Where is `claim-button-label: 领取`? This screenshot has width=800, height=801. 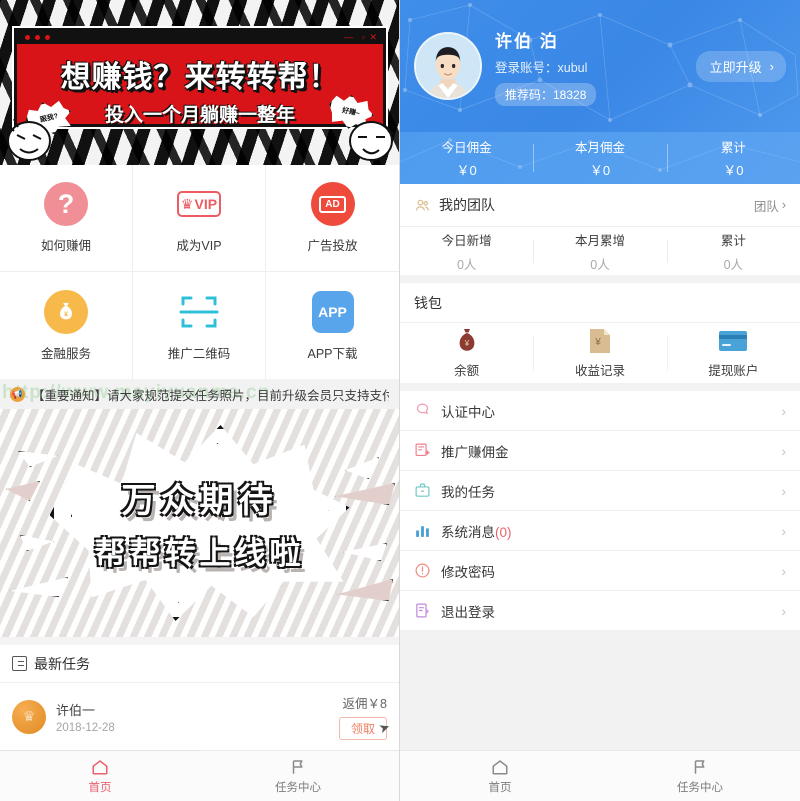
claim-button-label: 领取 is located at coordinates (362, 729).